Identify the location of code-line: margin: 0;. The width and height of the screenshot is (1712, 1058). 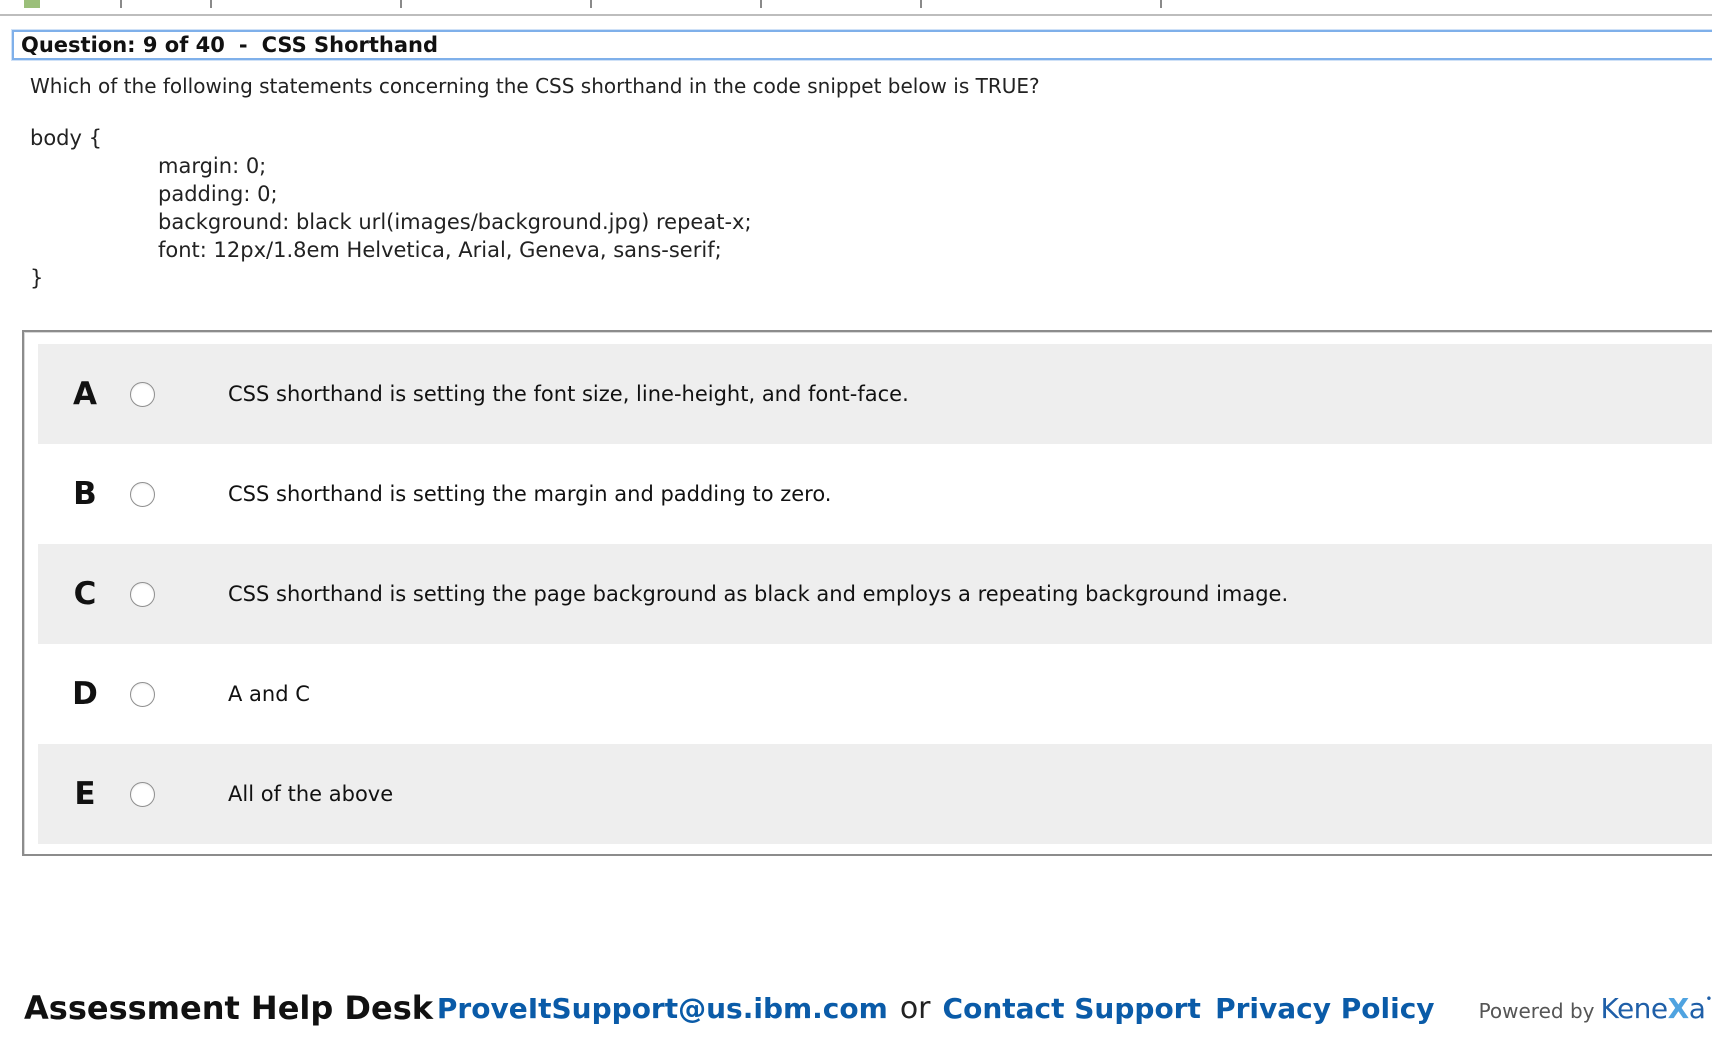
(212, 166).